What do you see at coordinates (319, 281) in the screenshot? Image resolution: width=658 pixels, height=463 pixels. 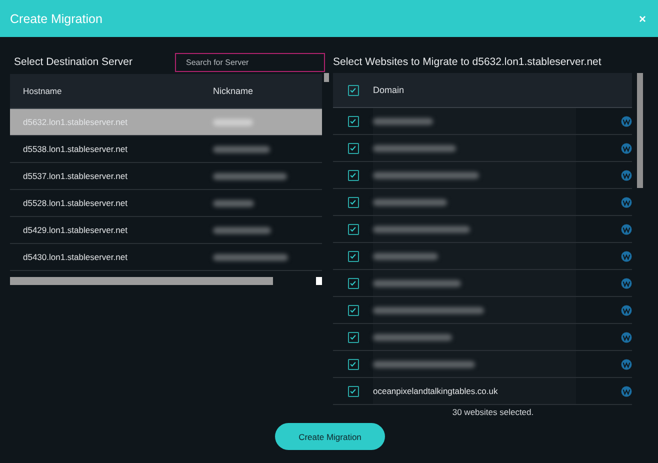 I see `scrollbar-corner` at bounding box center [319, 281].